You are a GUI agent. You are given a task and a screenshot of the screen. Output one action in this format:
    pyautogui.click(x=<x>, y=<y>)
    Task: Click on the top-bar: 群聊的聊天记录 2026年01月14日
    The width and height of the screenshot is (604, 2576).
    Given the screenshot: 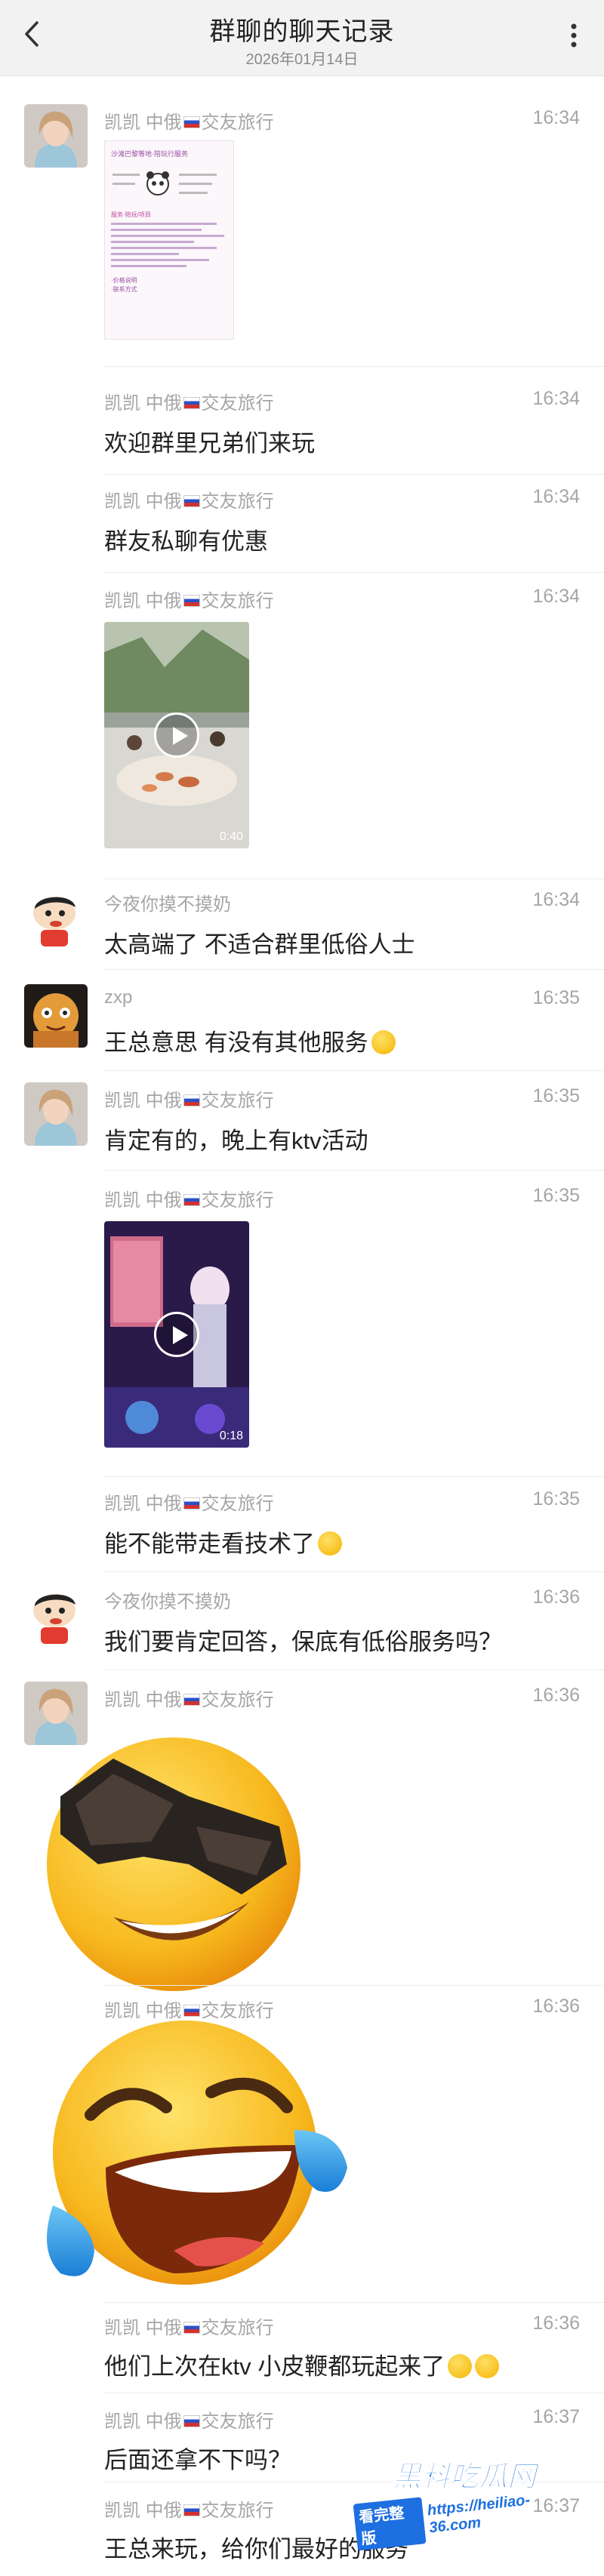 What is the action you would take?
    pyautogui.click(x=302, y=38)
    